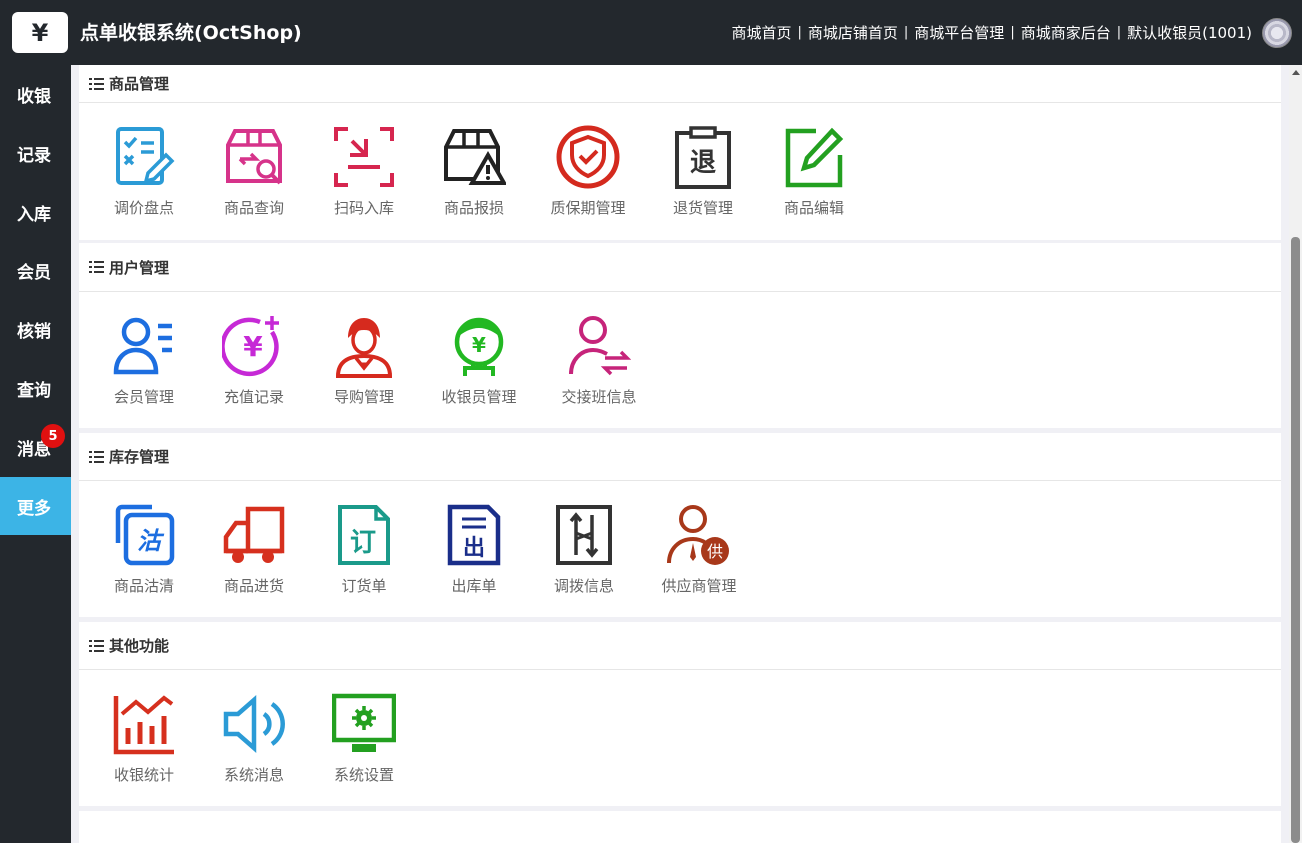  I want to click on sidebar-item-stock-in: 入库, so click(35, 212).